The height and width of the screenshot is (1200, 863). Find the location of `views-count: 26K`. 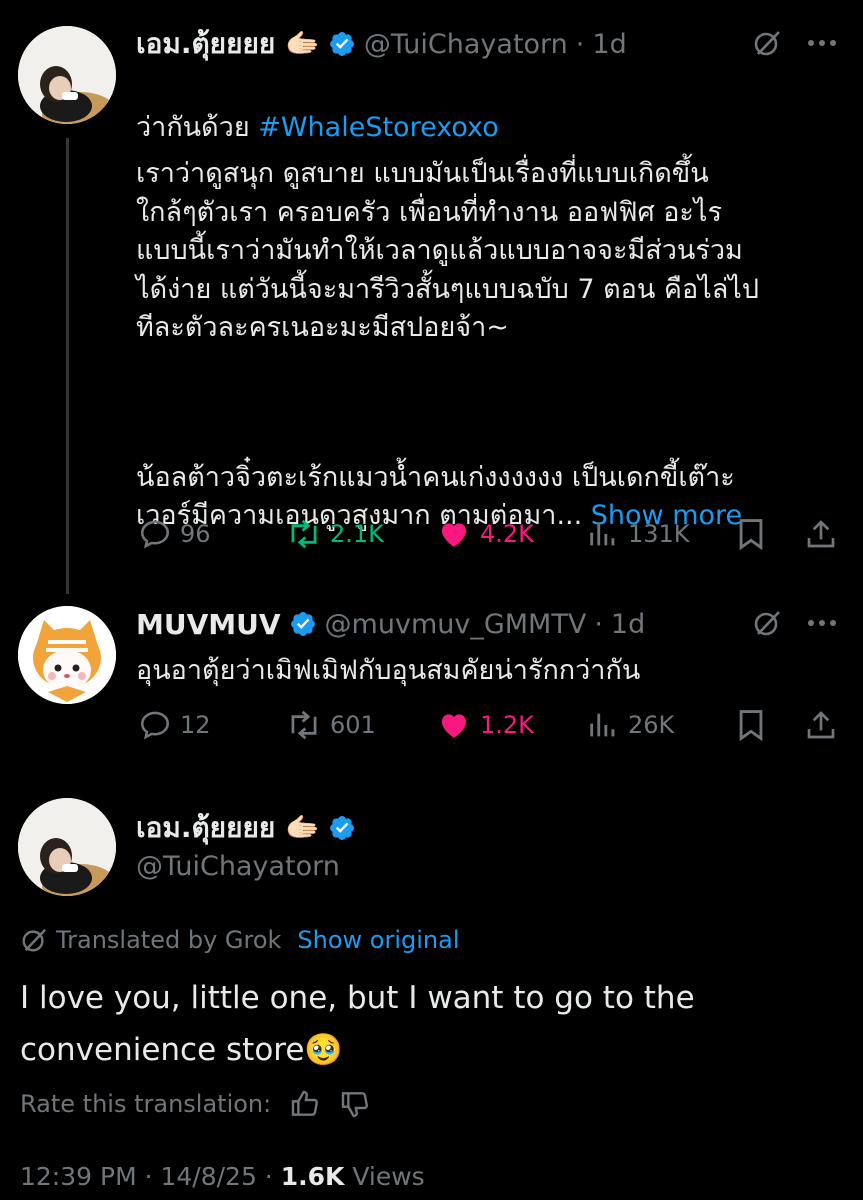

views-count: 26K is located at coordinates (651, 725).